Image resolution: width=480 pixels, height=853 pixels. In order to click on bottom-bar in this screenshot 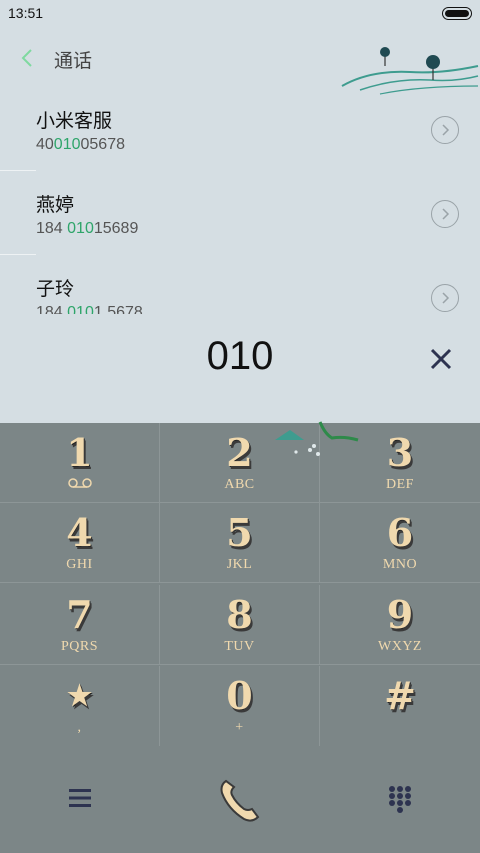, I will do `click(240, 799)`.